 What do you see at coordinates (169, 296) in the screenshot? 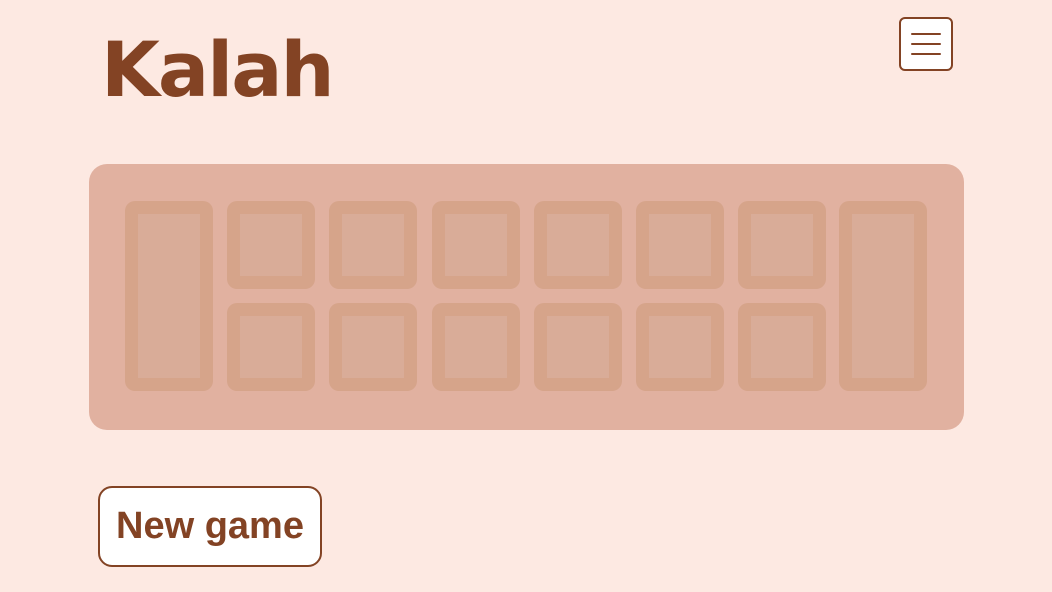
I see `store-left` at bounding box center [169, 296].